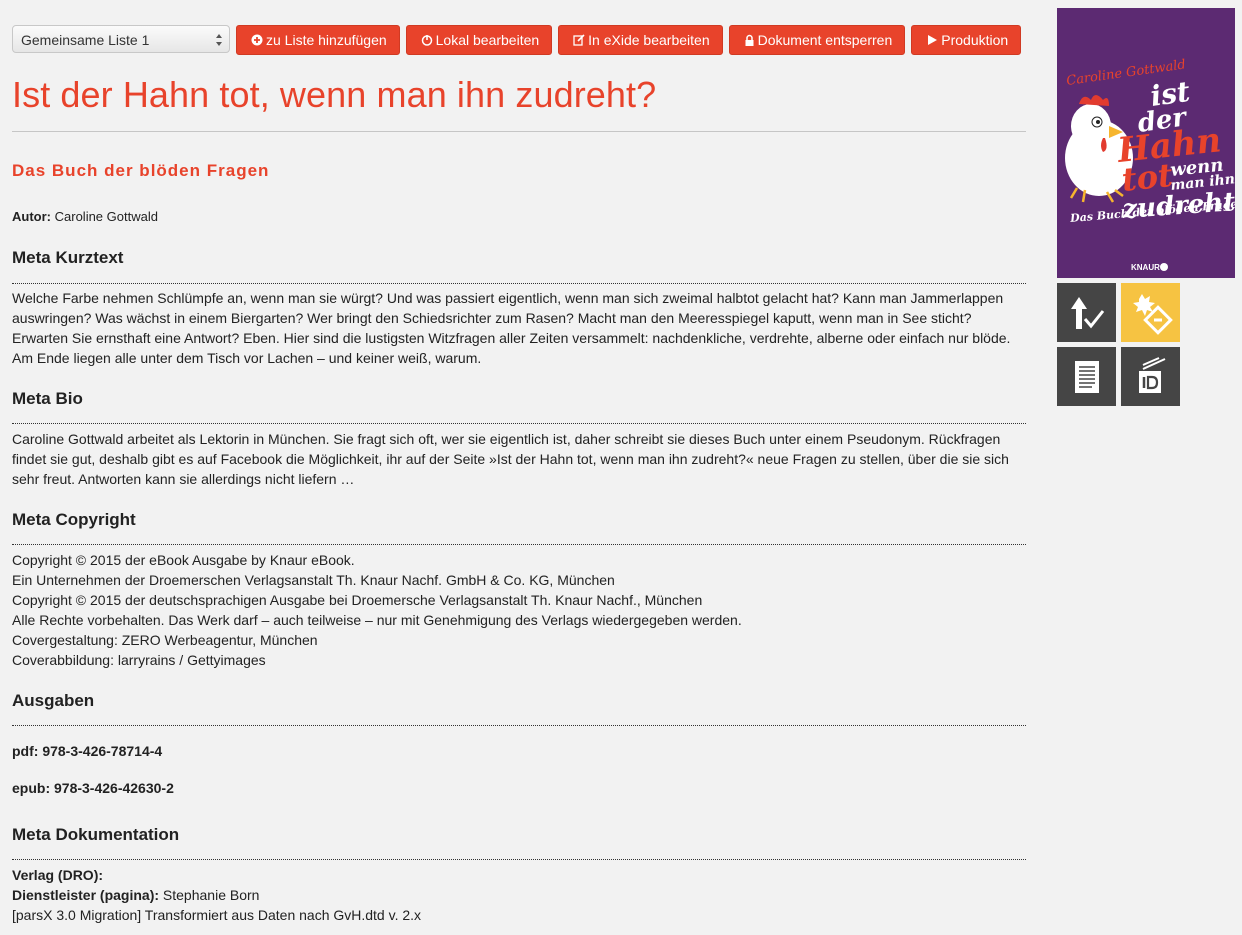  What do you see at coordinates (519, 544) in the screenshot?
I see `copyright-divider` at bounding box center [519, 544].